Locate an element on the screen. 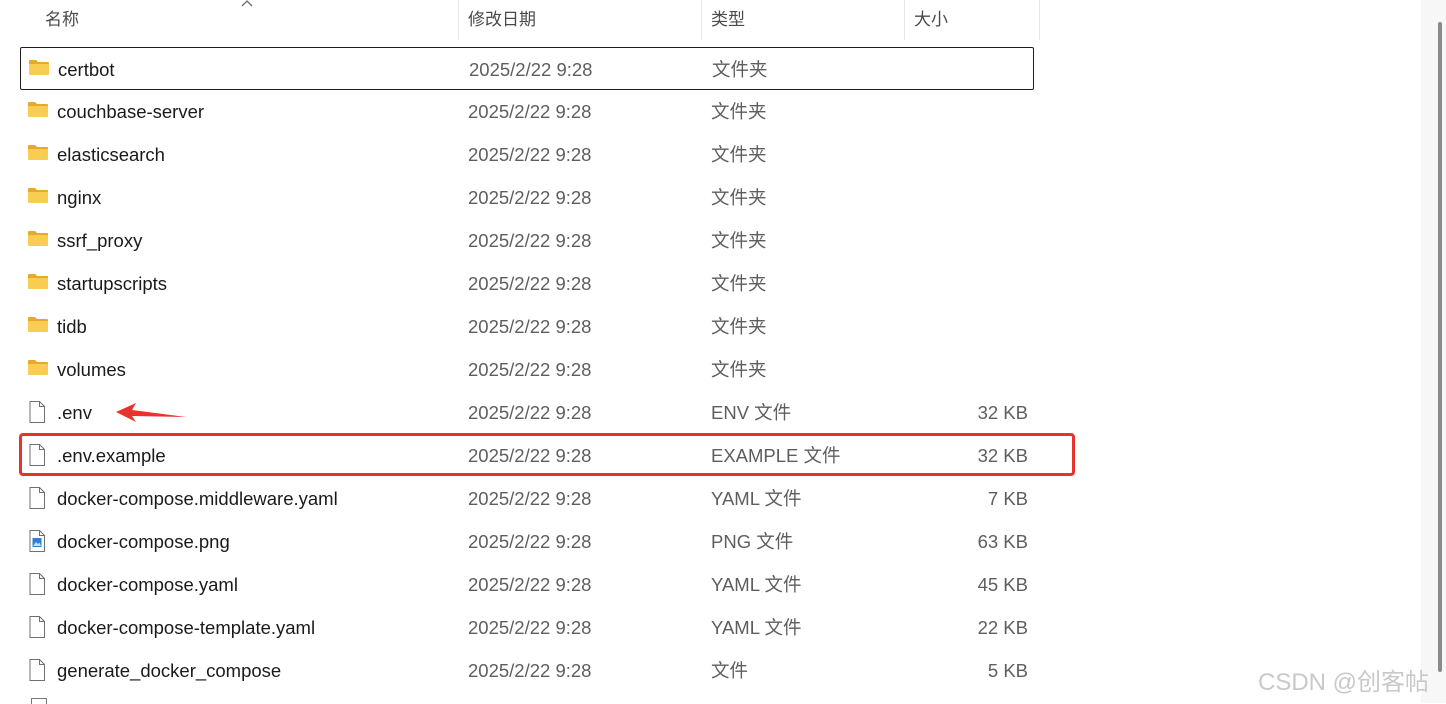  column-header-bar: 名称 修改日期 类型 大小 is located at coordinates (520, 20).